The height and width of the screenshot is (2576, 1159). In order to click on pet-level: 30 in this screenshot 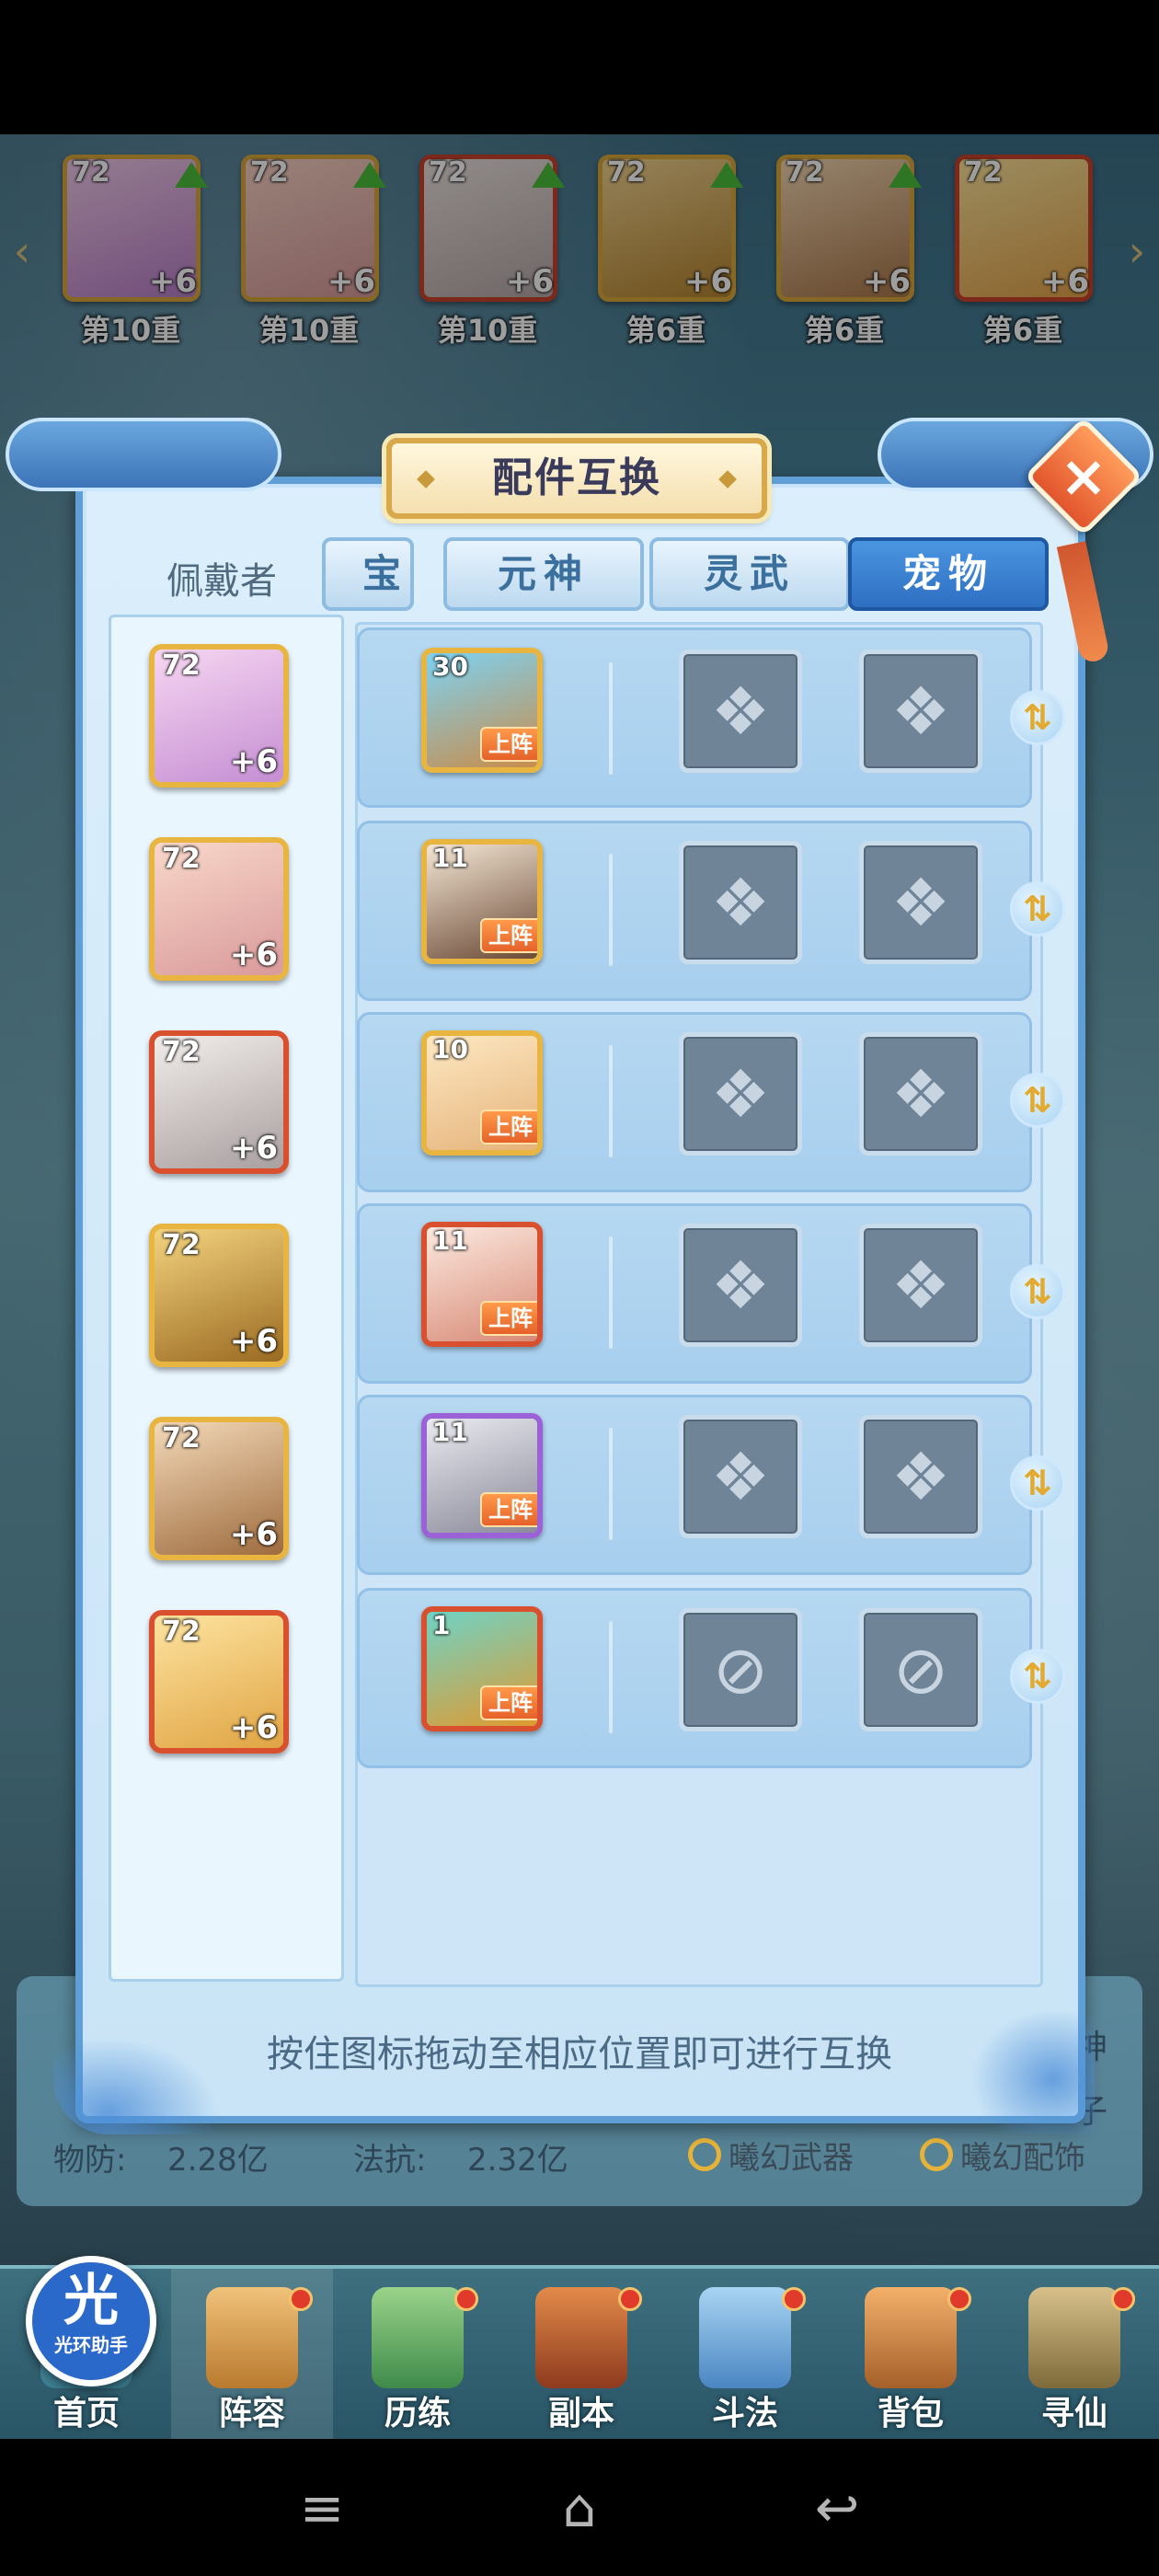, I will do `click(450, 666)`.